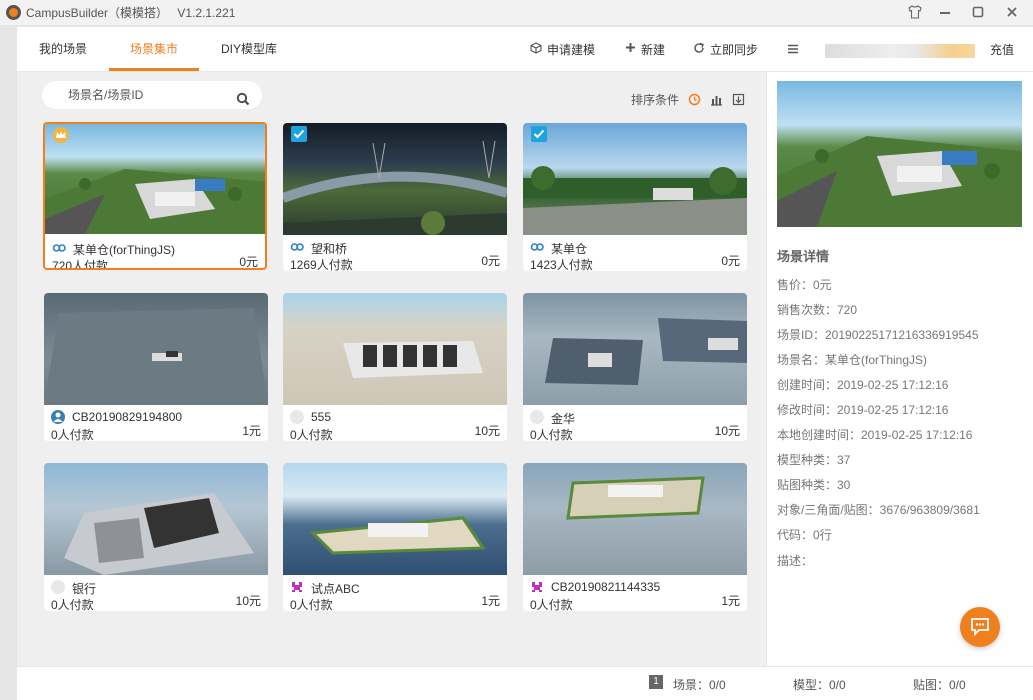 The height and width of the screenshot is (700, 1033). What do you see at coordinates (945, 12) in the screenshot?
I see `minimize-icon` at bounding box center [945, 12].